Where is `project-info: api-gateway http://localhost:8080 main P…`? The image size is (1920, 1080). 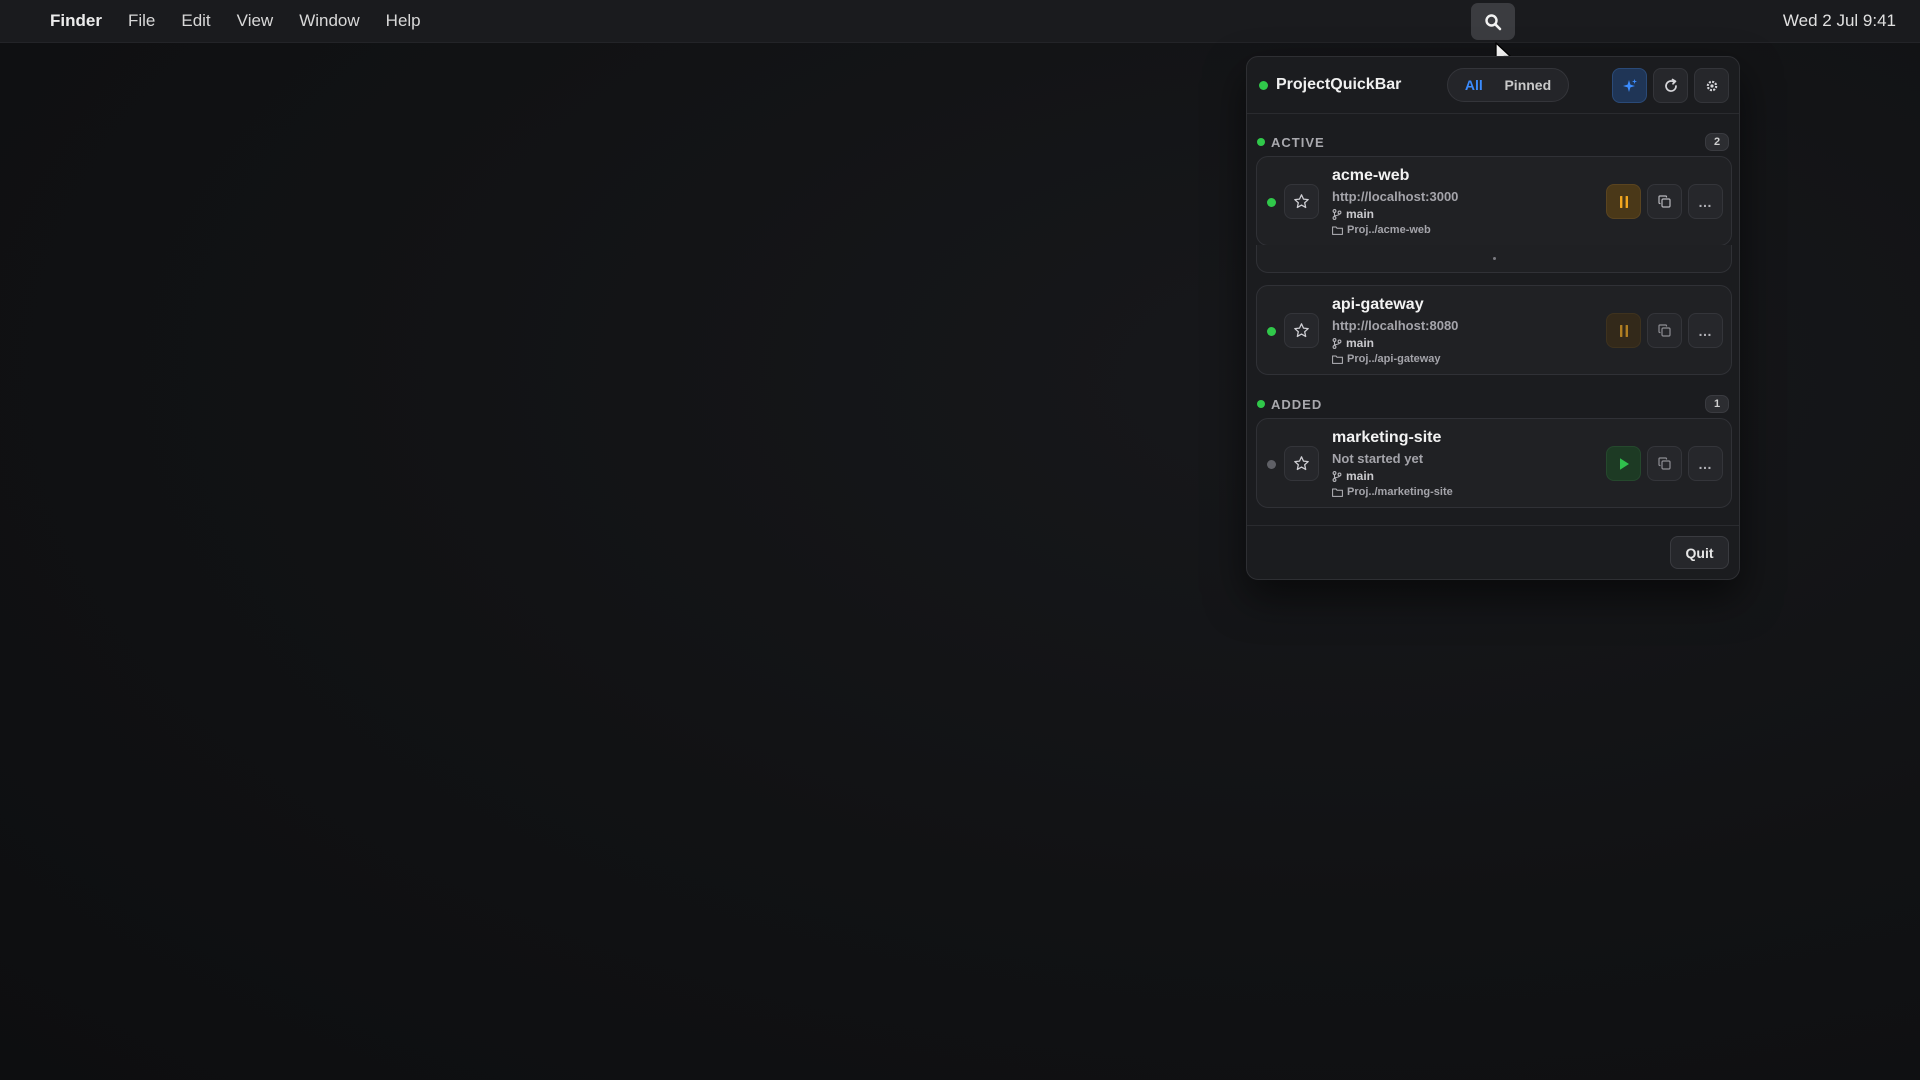 project-info: api-gateway http://localhost:8080 main P… is located at coordinates (1395, 332).